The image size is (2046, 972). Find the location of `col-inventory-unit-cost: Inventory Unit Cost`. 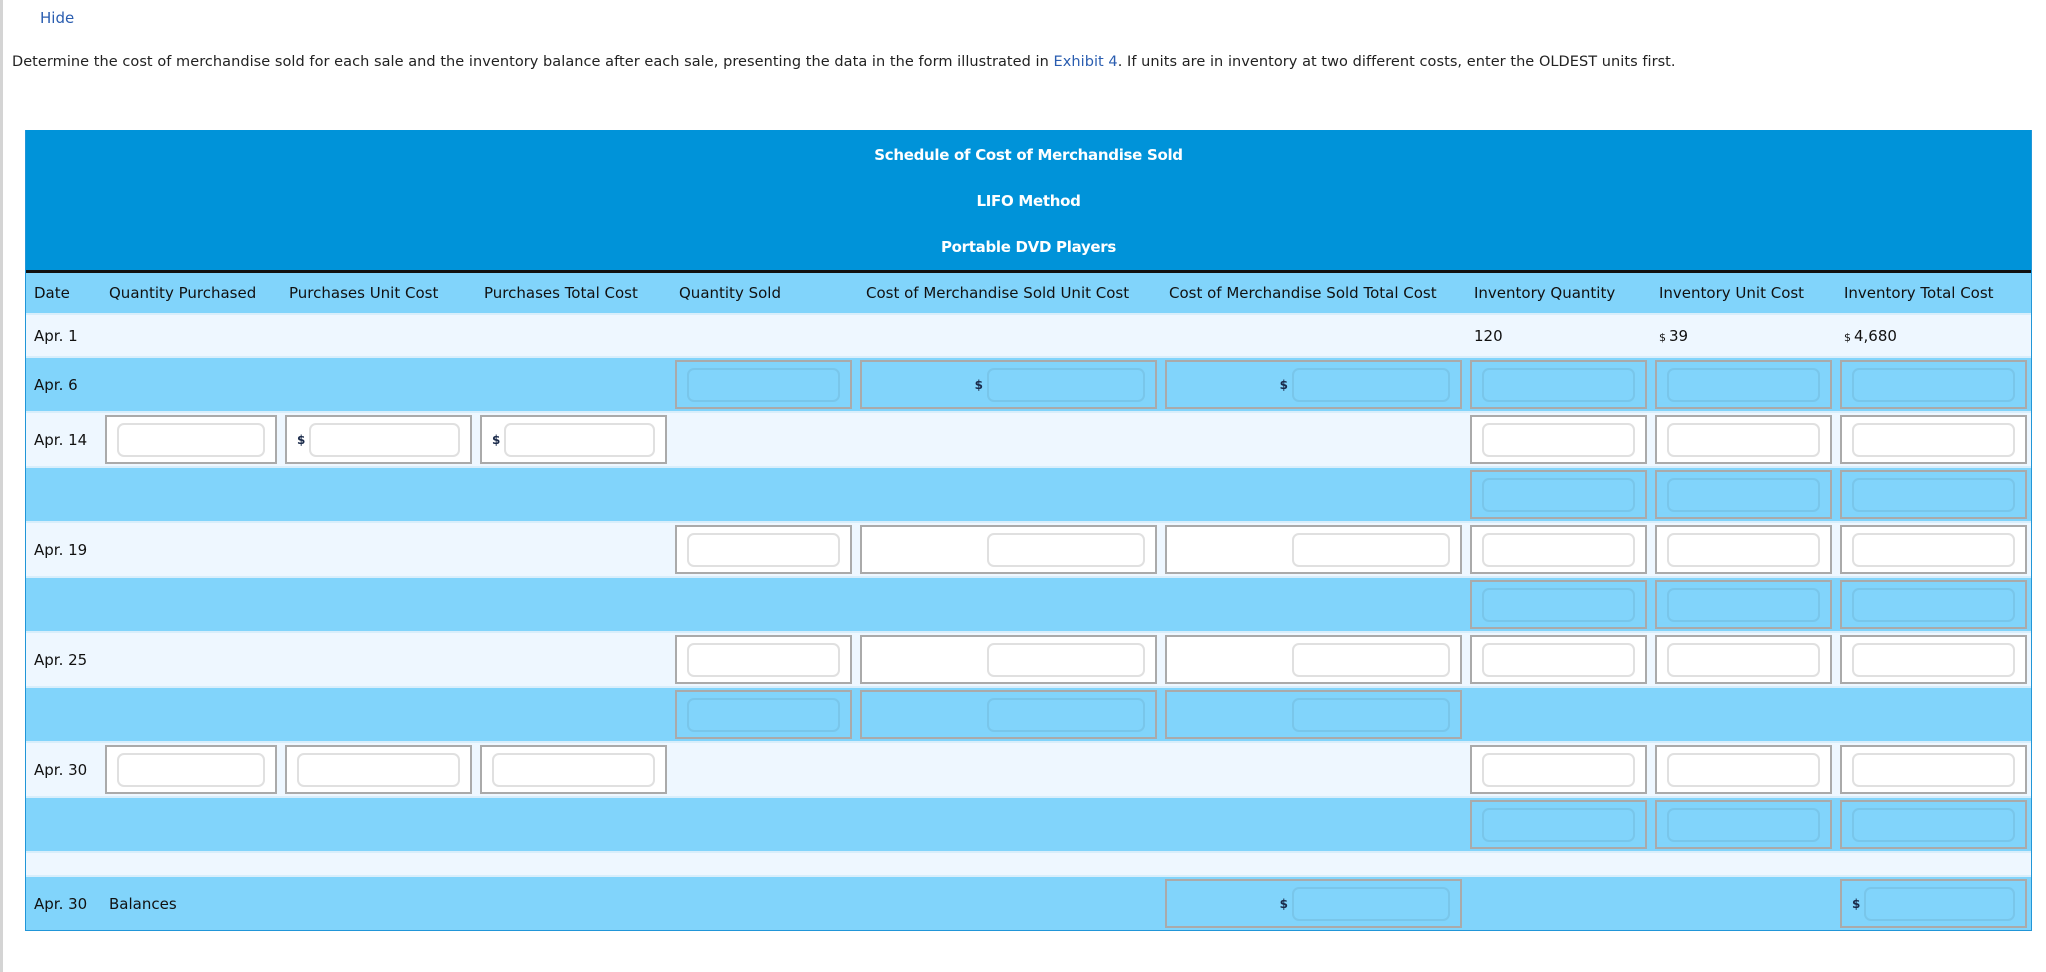

col-inventory-unit-cost: Inventory Unit Cost is located at coordinates (1743, 293).